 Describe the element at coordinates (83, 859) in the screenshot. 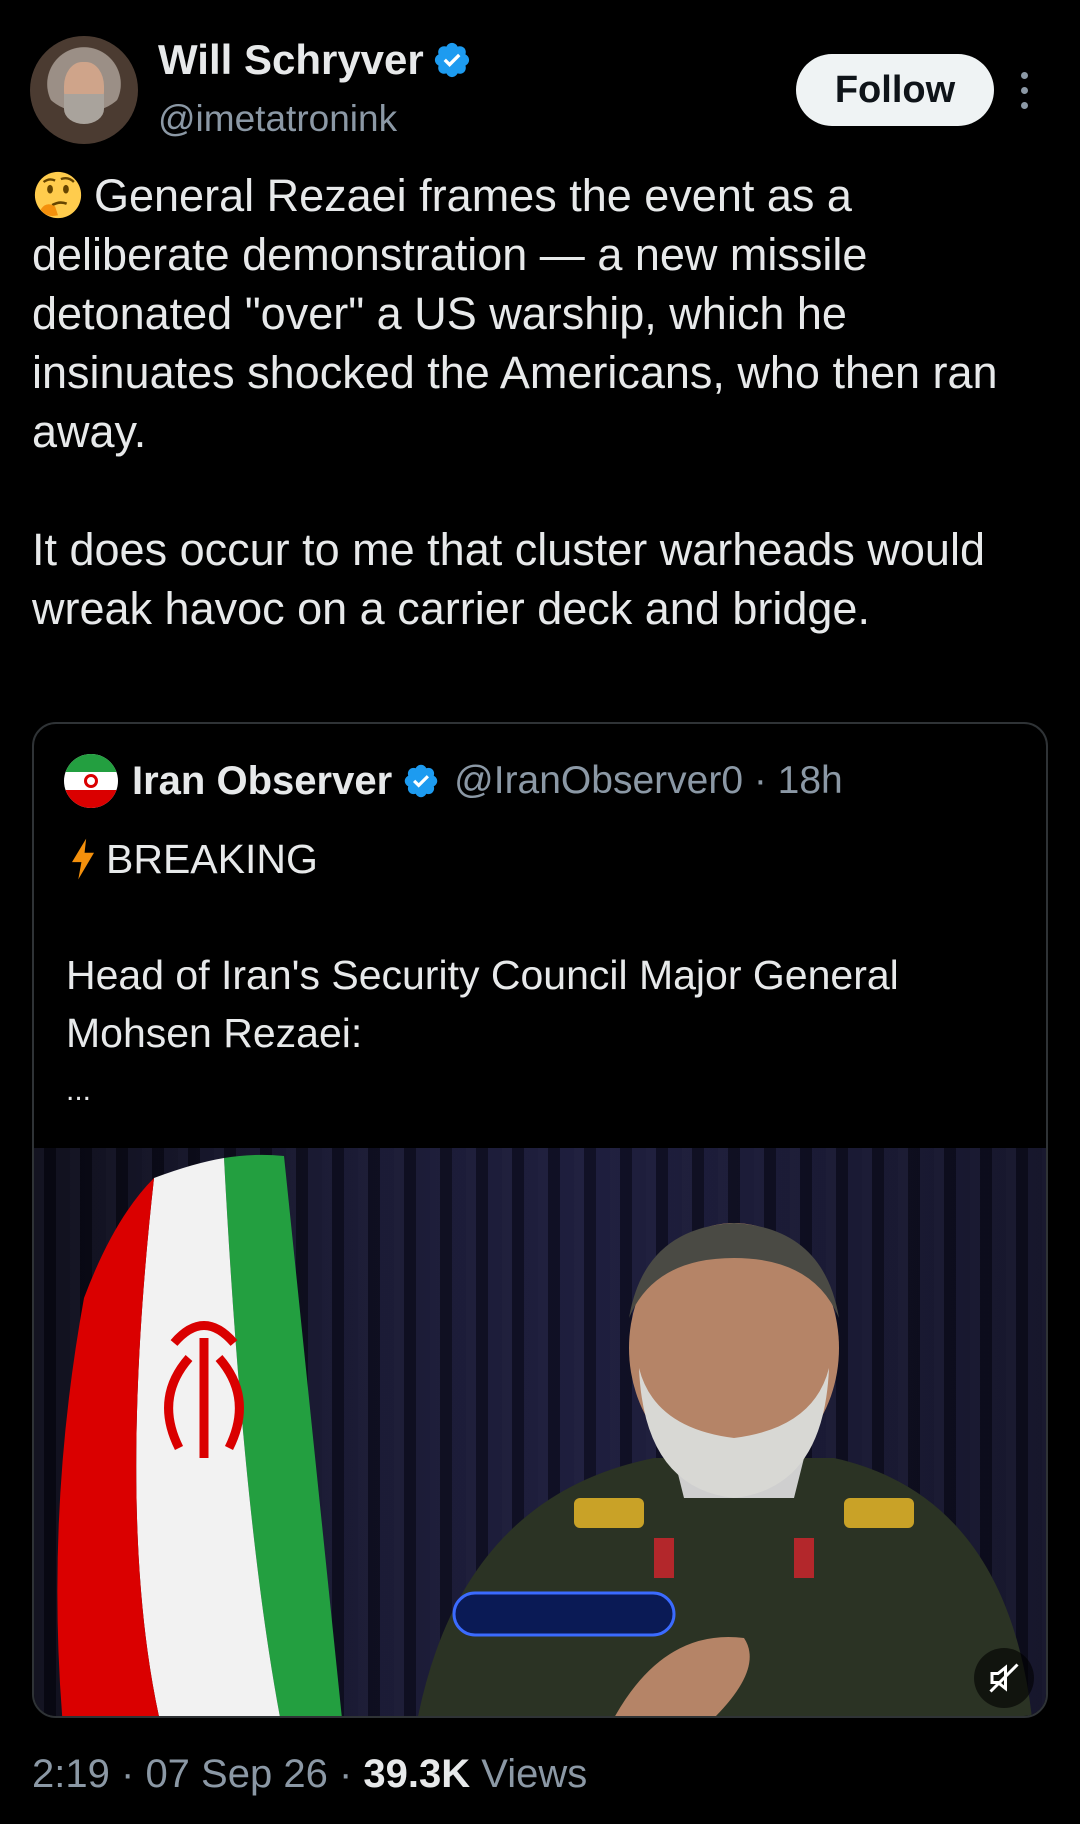

I see `lightning-icon` at that location.